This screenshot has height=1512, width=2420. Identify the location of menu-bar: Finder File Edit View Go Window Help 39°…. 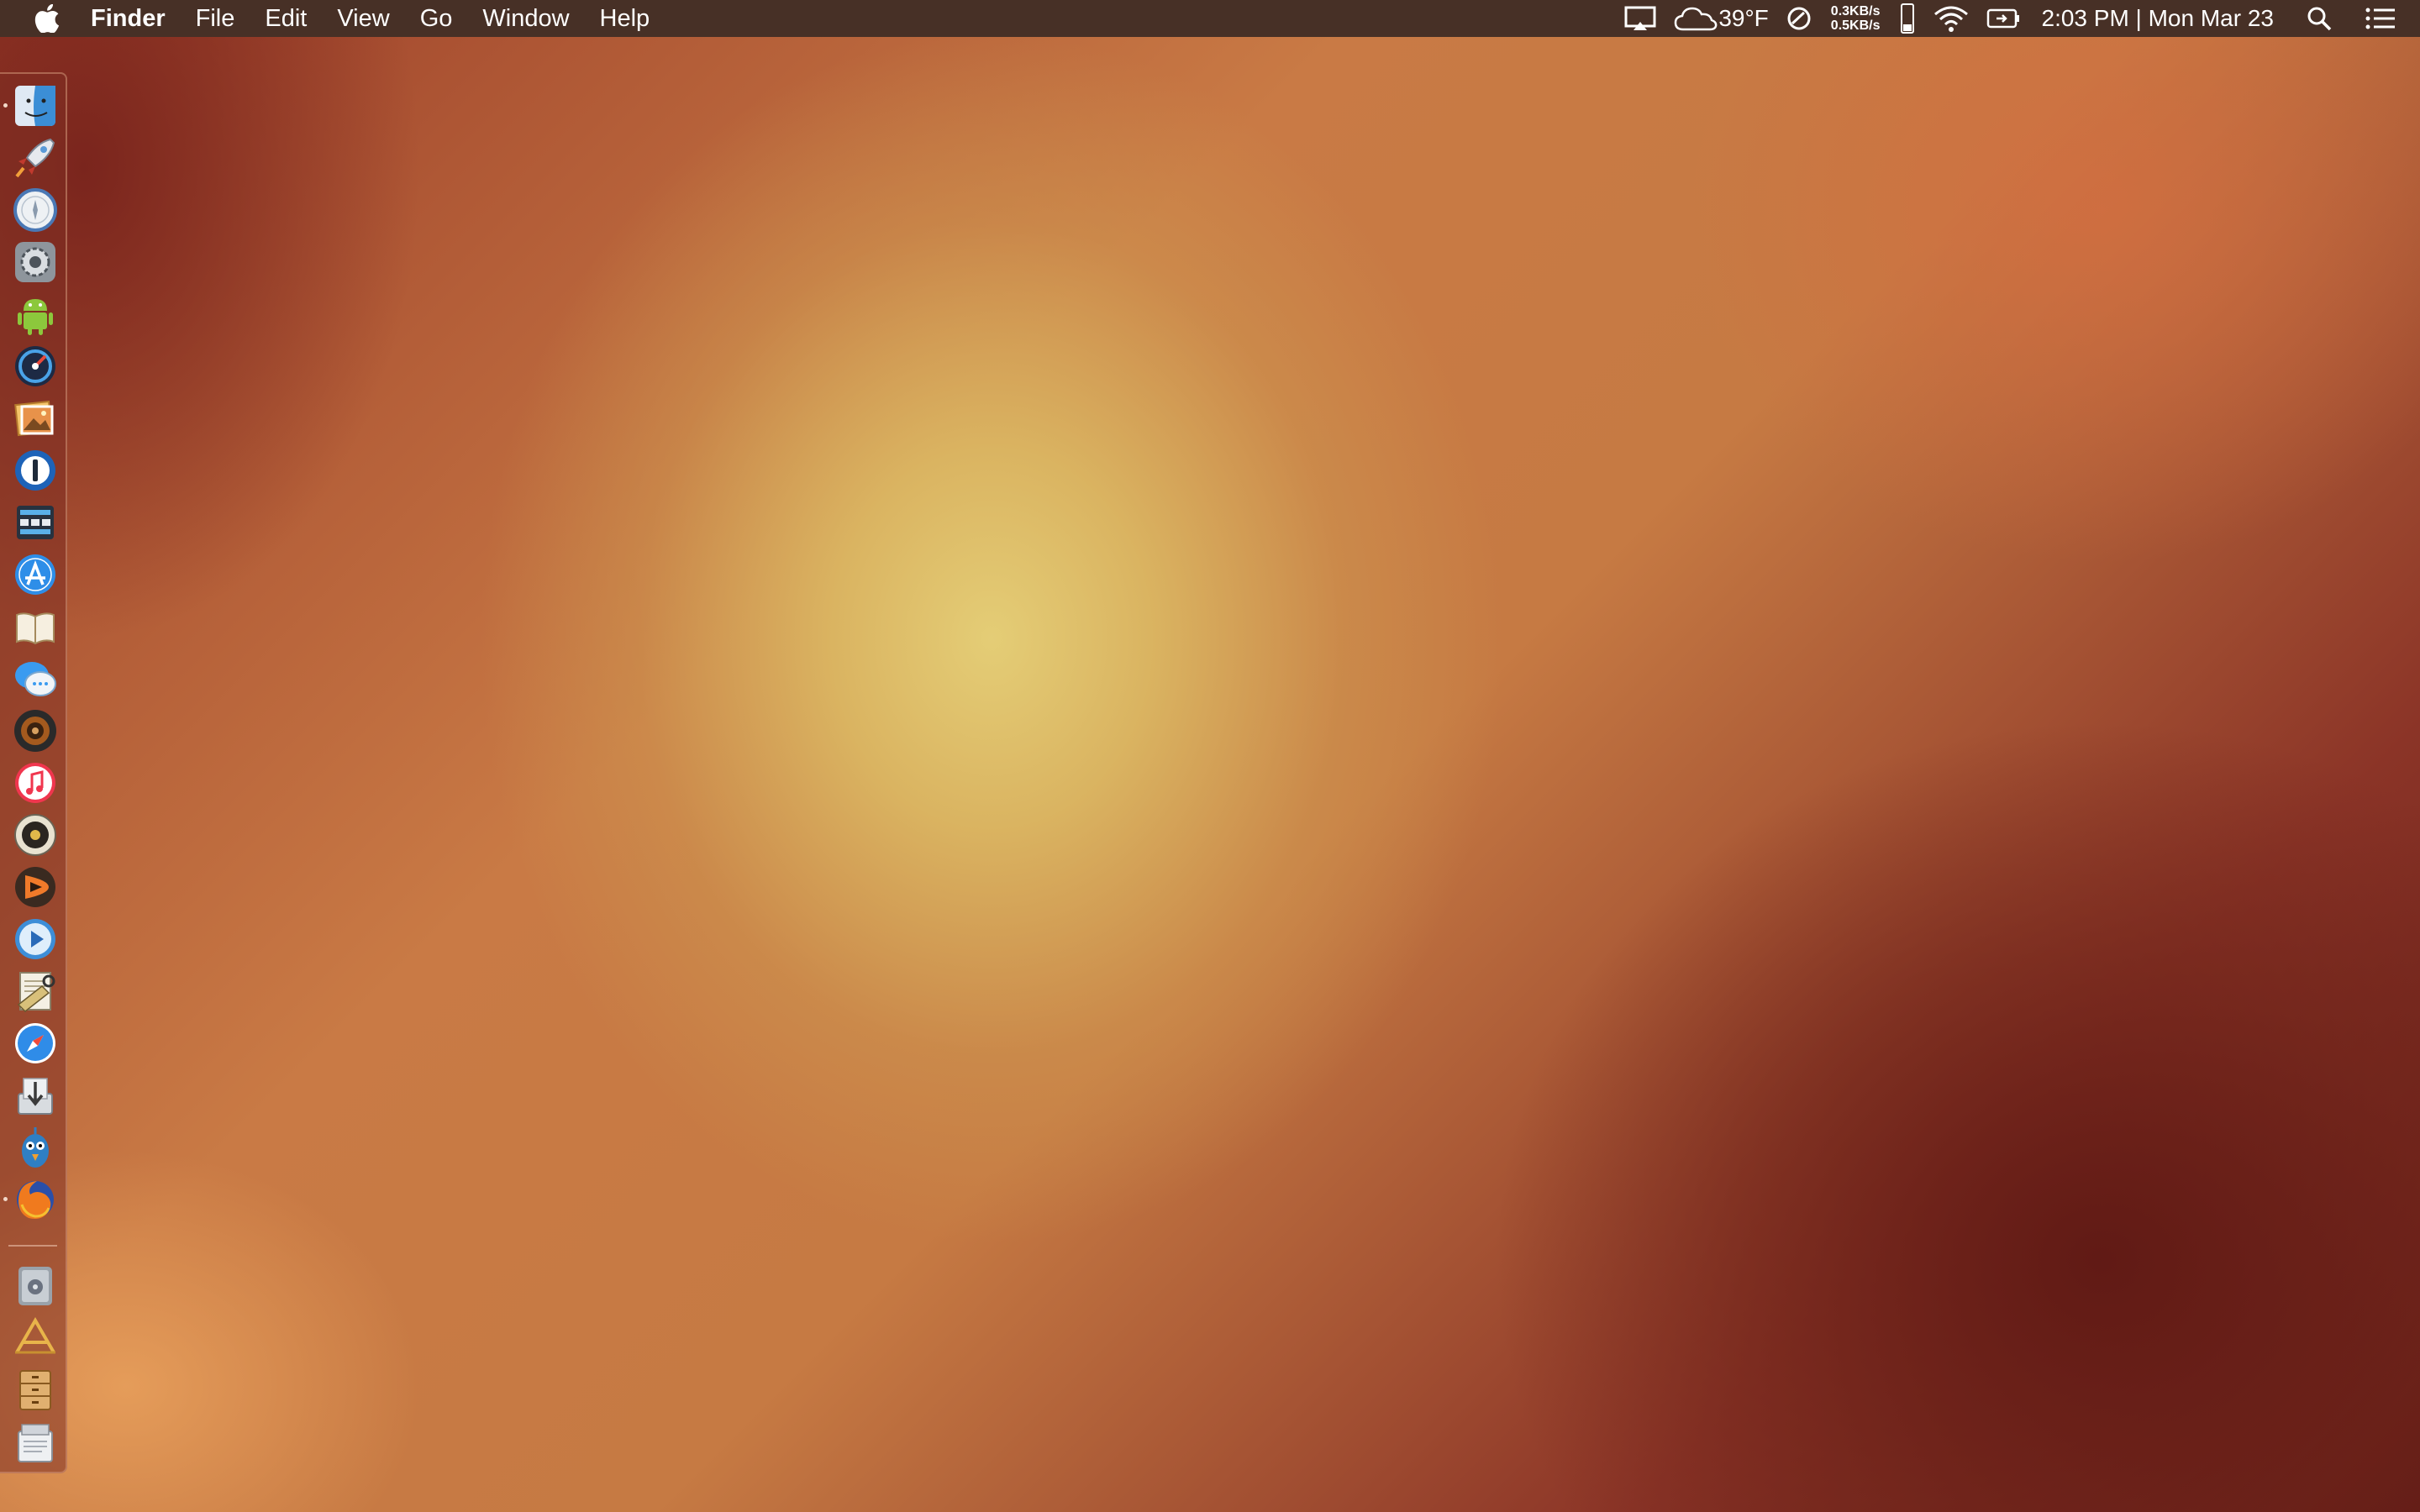
(1210, 18).